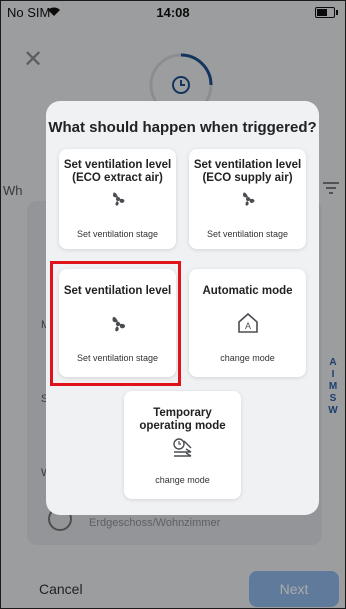  I want to click on option-title: Automatic mode, so click(247, 291).